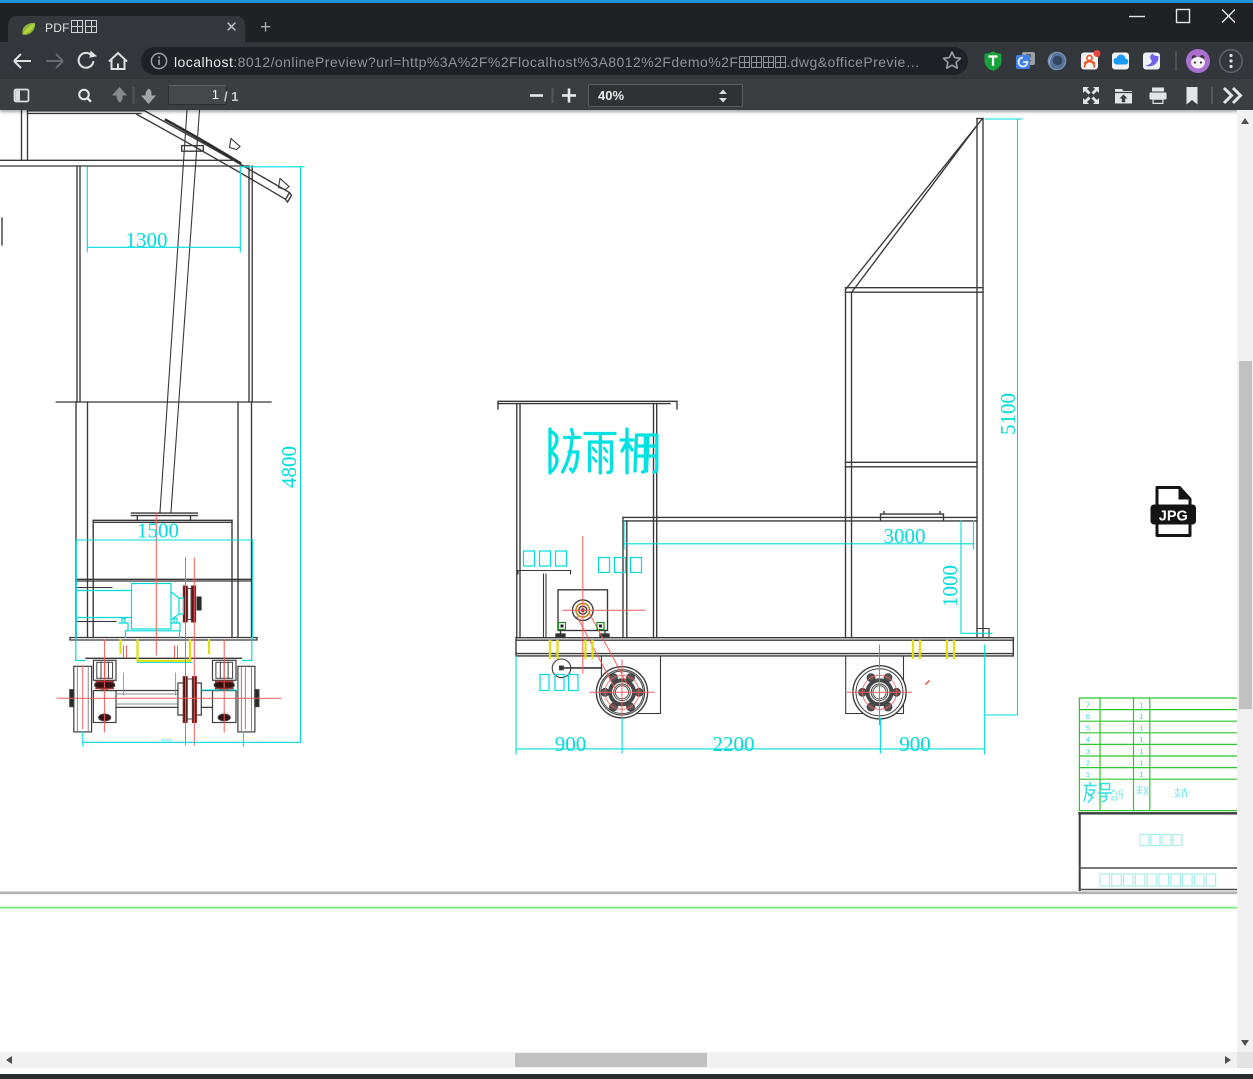 The image size is (1253, 1079). Describe the element at coordinates (1173, 516) in the screenshot. I see `svg-text: JPG` at that location.